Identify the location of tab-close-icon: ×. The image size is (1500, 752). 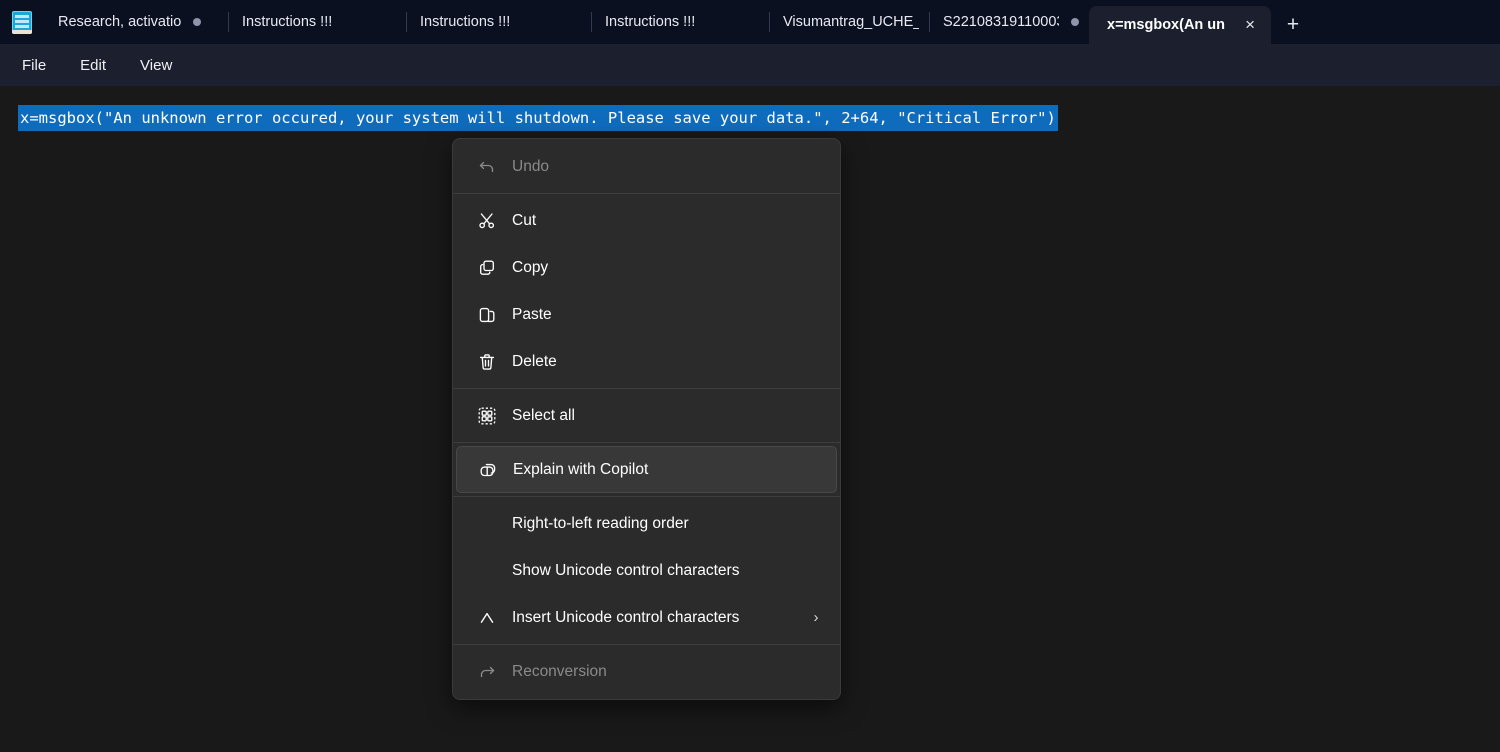
(1250, 25).